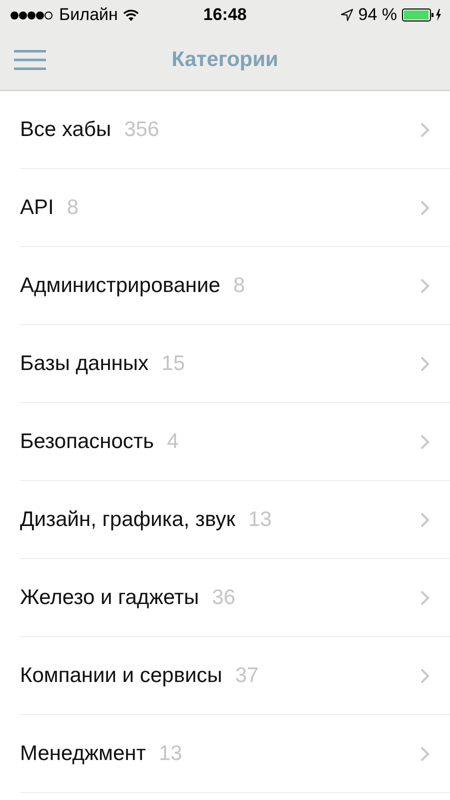  Describe the element at coordinates (109, 598) in the screenshot. I see `category-name: Железо и гаджеты` at that location.